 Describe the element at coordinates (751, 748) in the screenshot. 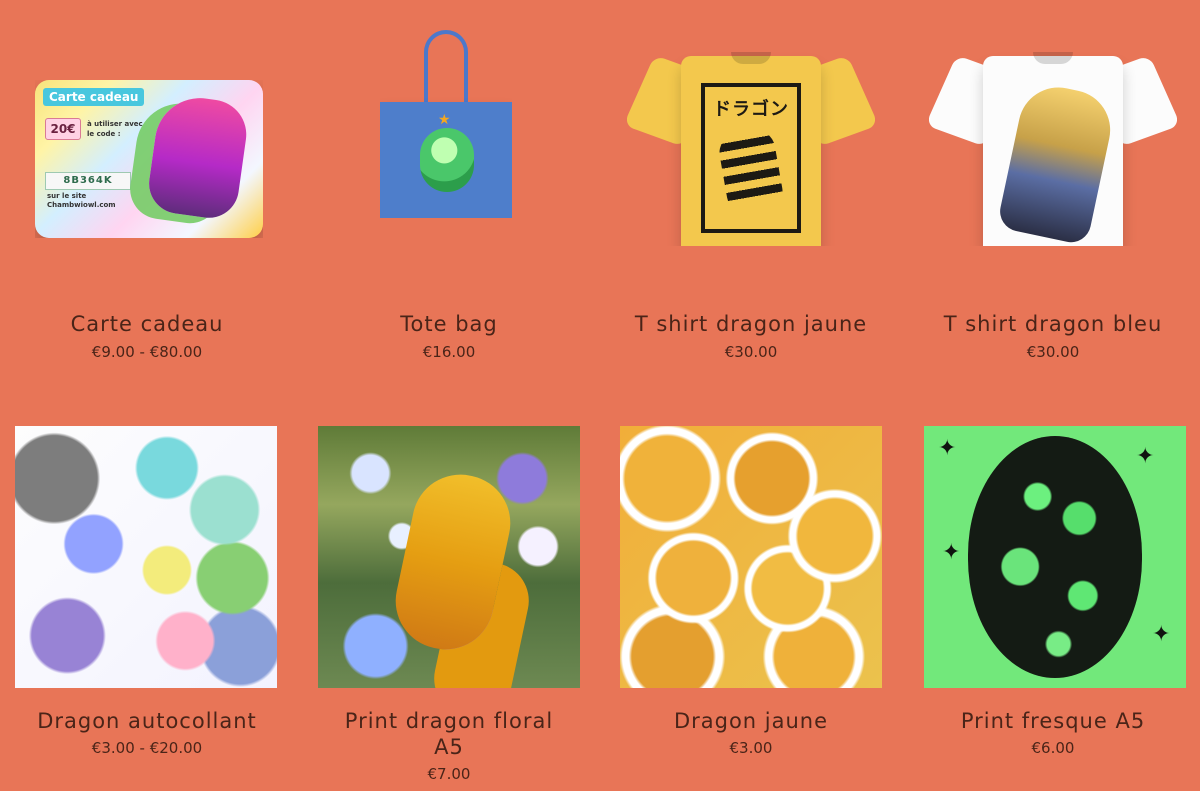

I see `product-price: €3.00` at that location.